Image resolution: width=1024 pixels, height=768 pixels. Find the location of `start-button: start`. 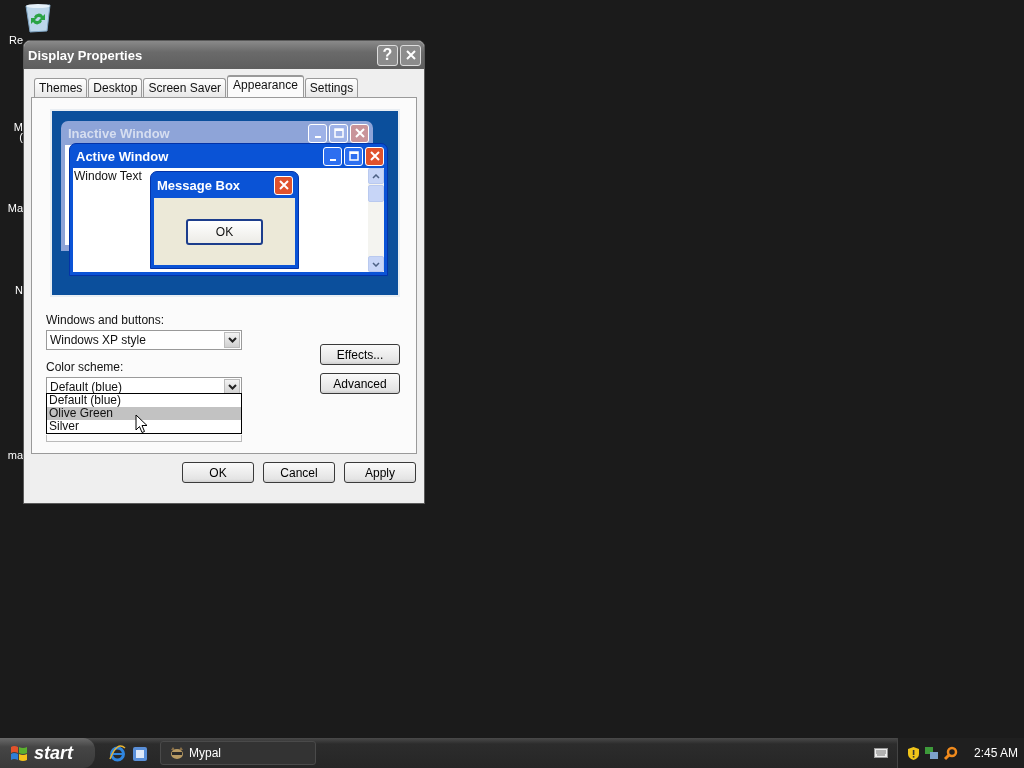

start-button: start is located at coordinates (47, 753).